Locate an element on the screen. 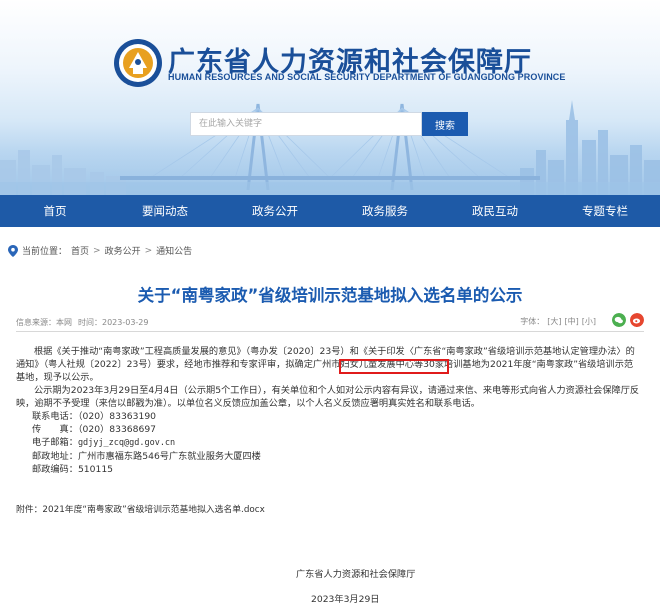 The image size is (660, 609). breadcrumb: 当前位置： 首页 > 政务公开 > 通知公告 is located at coordinates (100, 250).